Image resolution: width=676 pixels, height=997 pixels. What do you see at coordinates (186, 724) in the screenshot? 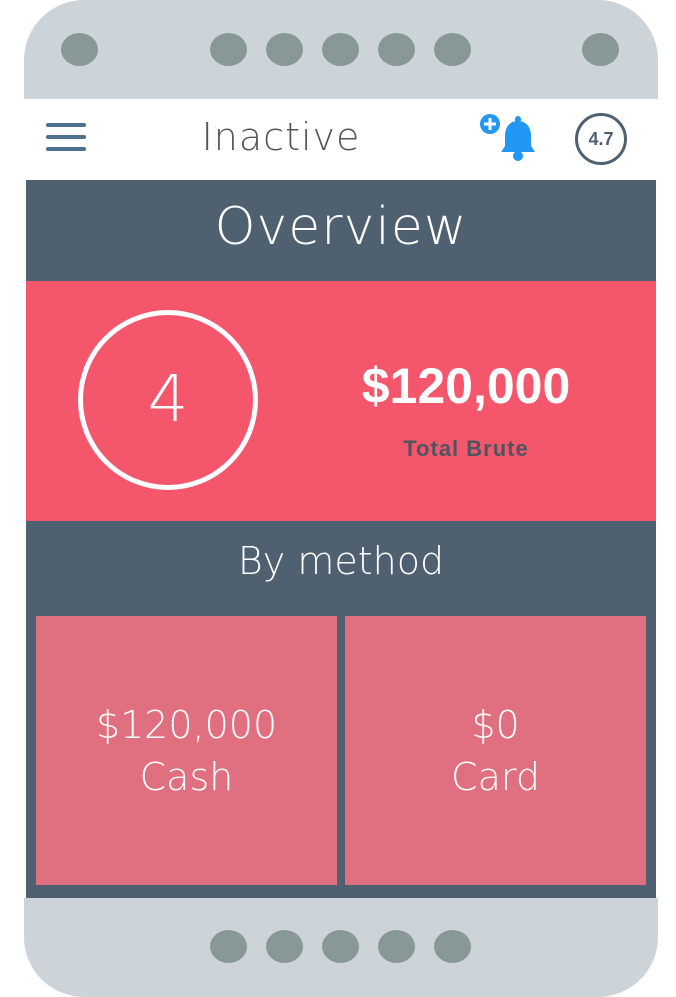
I see `method-amount: $120,000` at bounding box center [186, 724].